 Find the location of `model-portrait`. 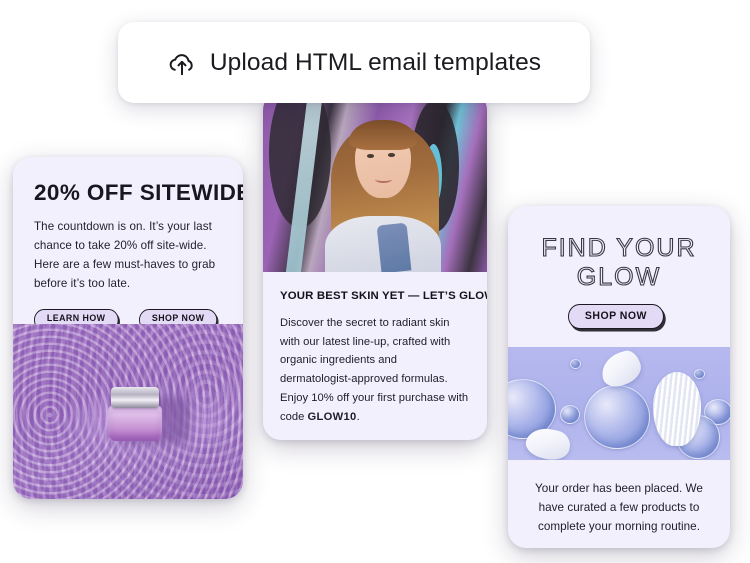

model-portrait is located at coordinates (385, 188).